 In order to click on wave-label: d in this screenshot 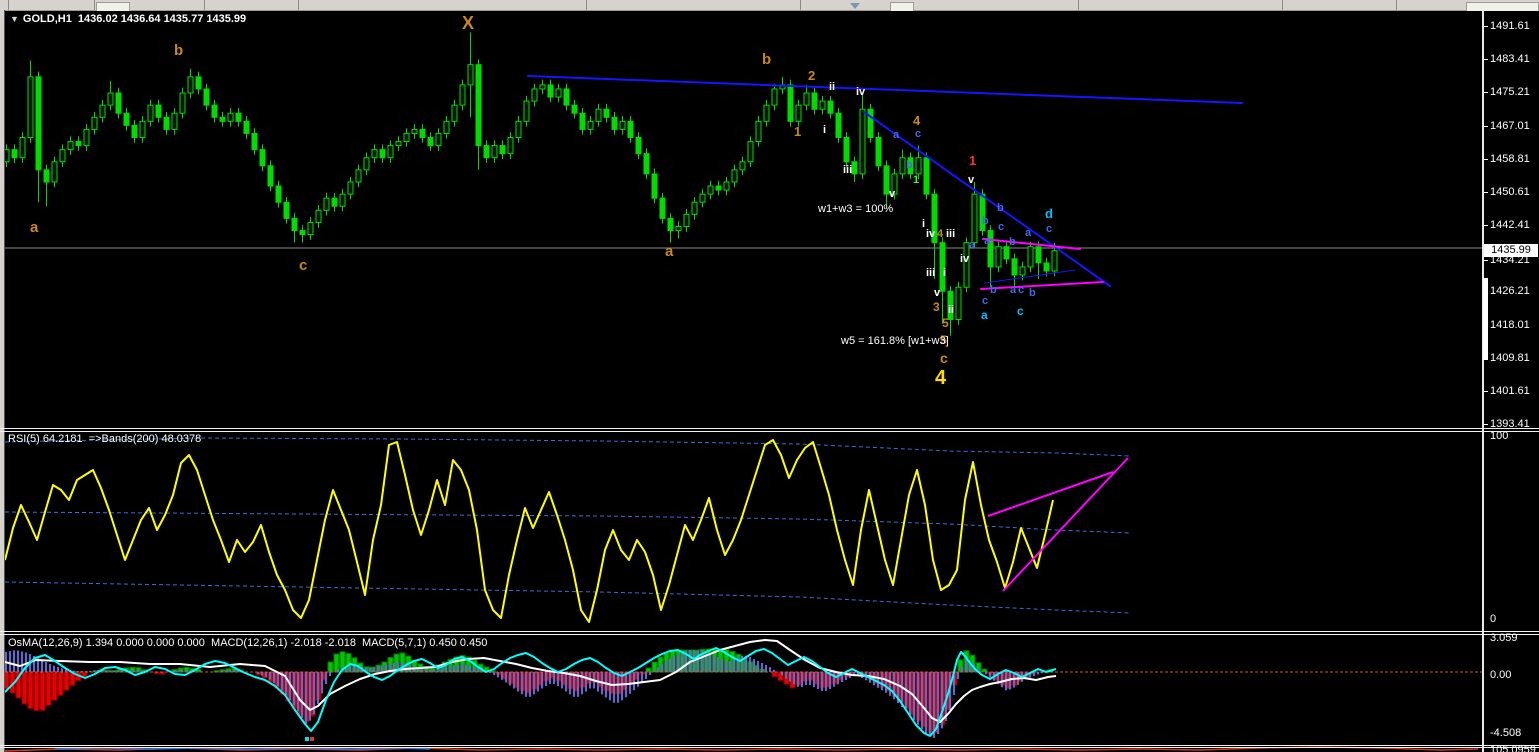, I will do `click(1049, 213)`.